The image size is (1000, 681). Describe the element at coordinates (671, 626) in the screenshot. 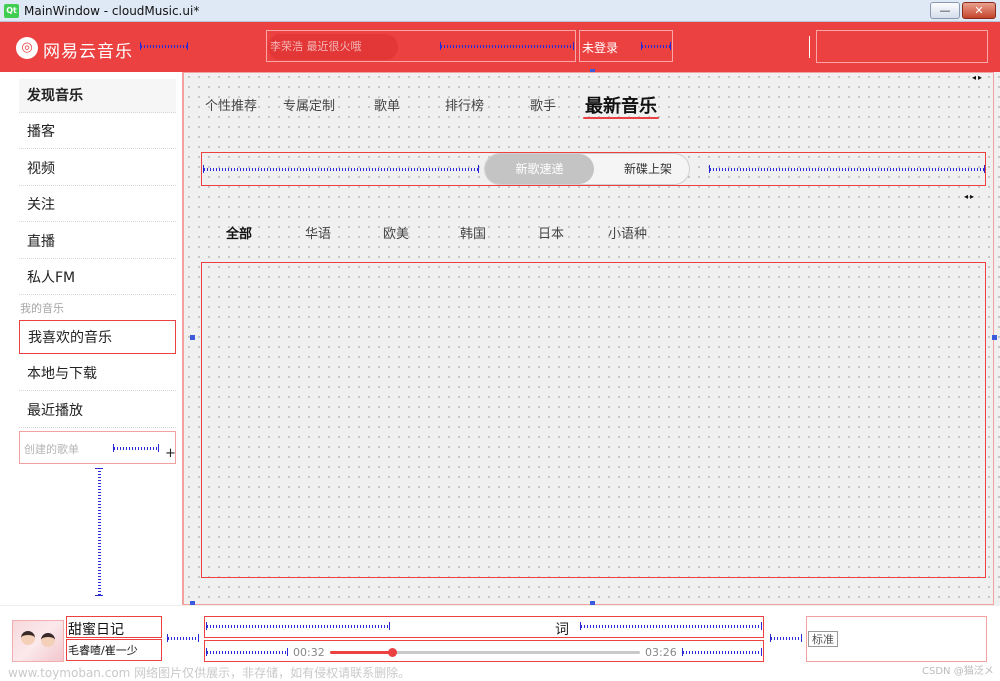

I see `controls-spacer-right` at that location.